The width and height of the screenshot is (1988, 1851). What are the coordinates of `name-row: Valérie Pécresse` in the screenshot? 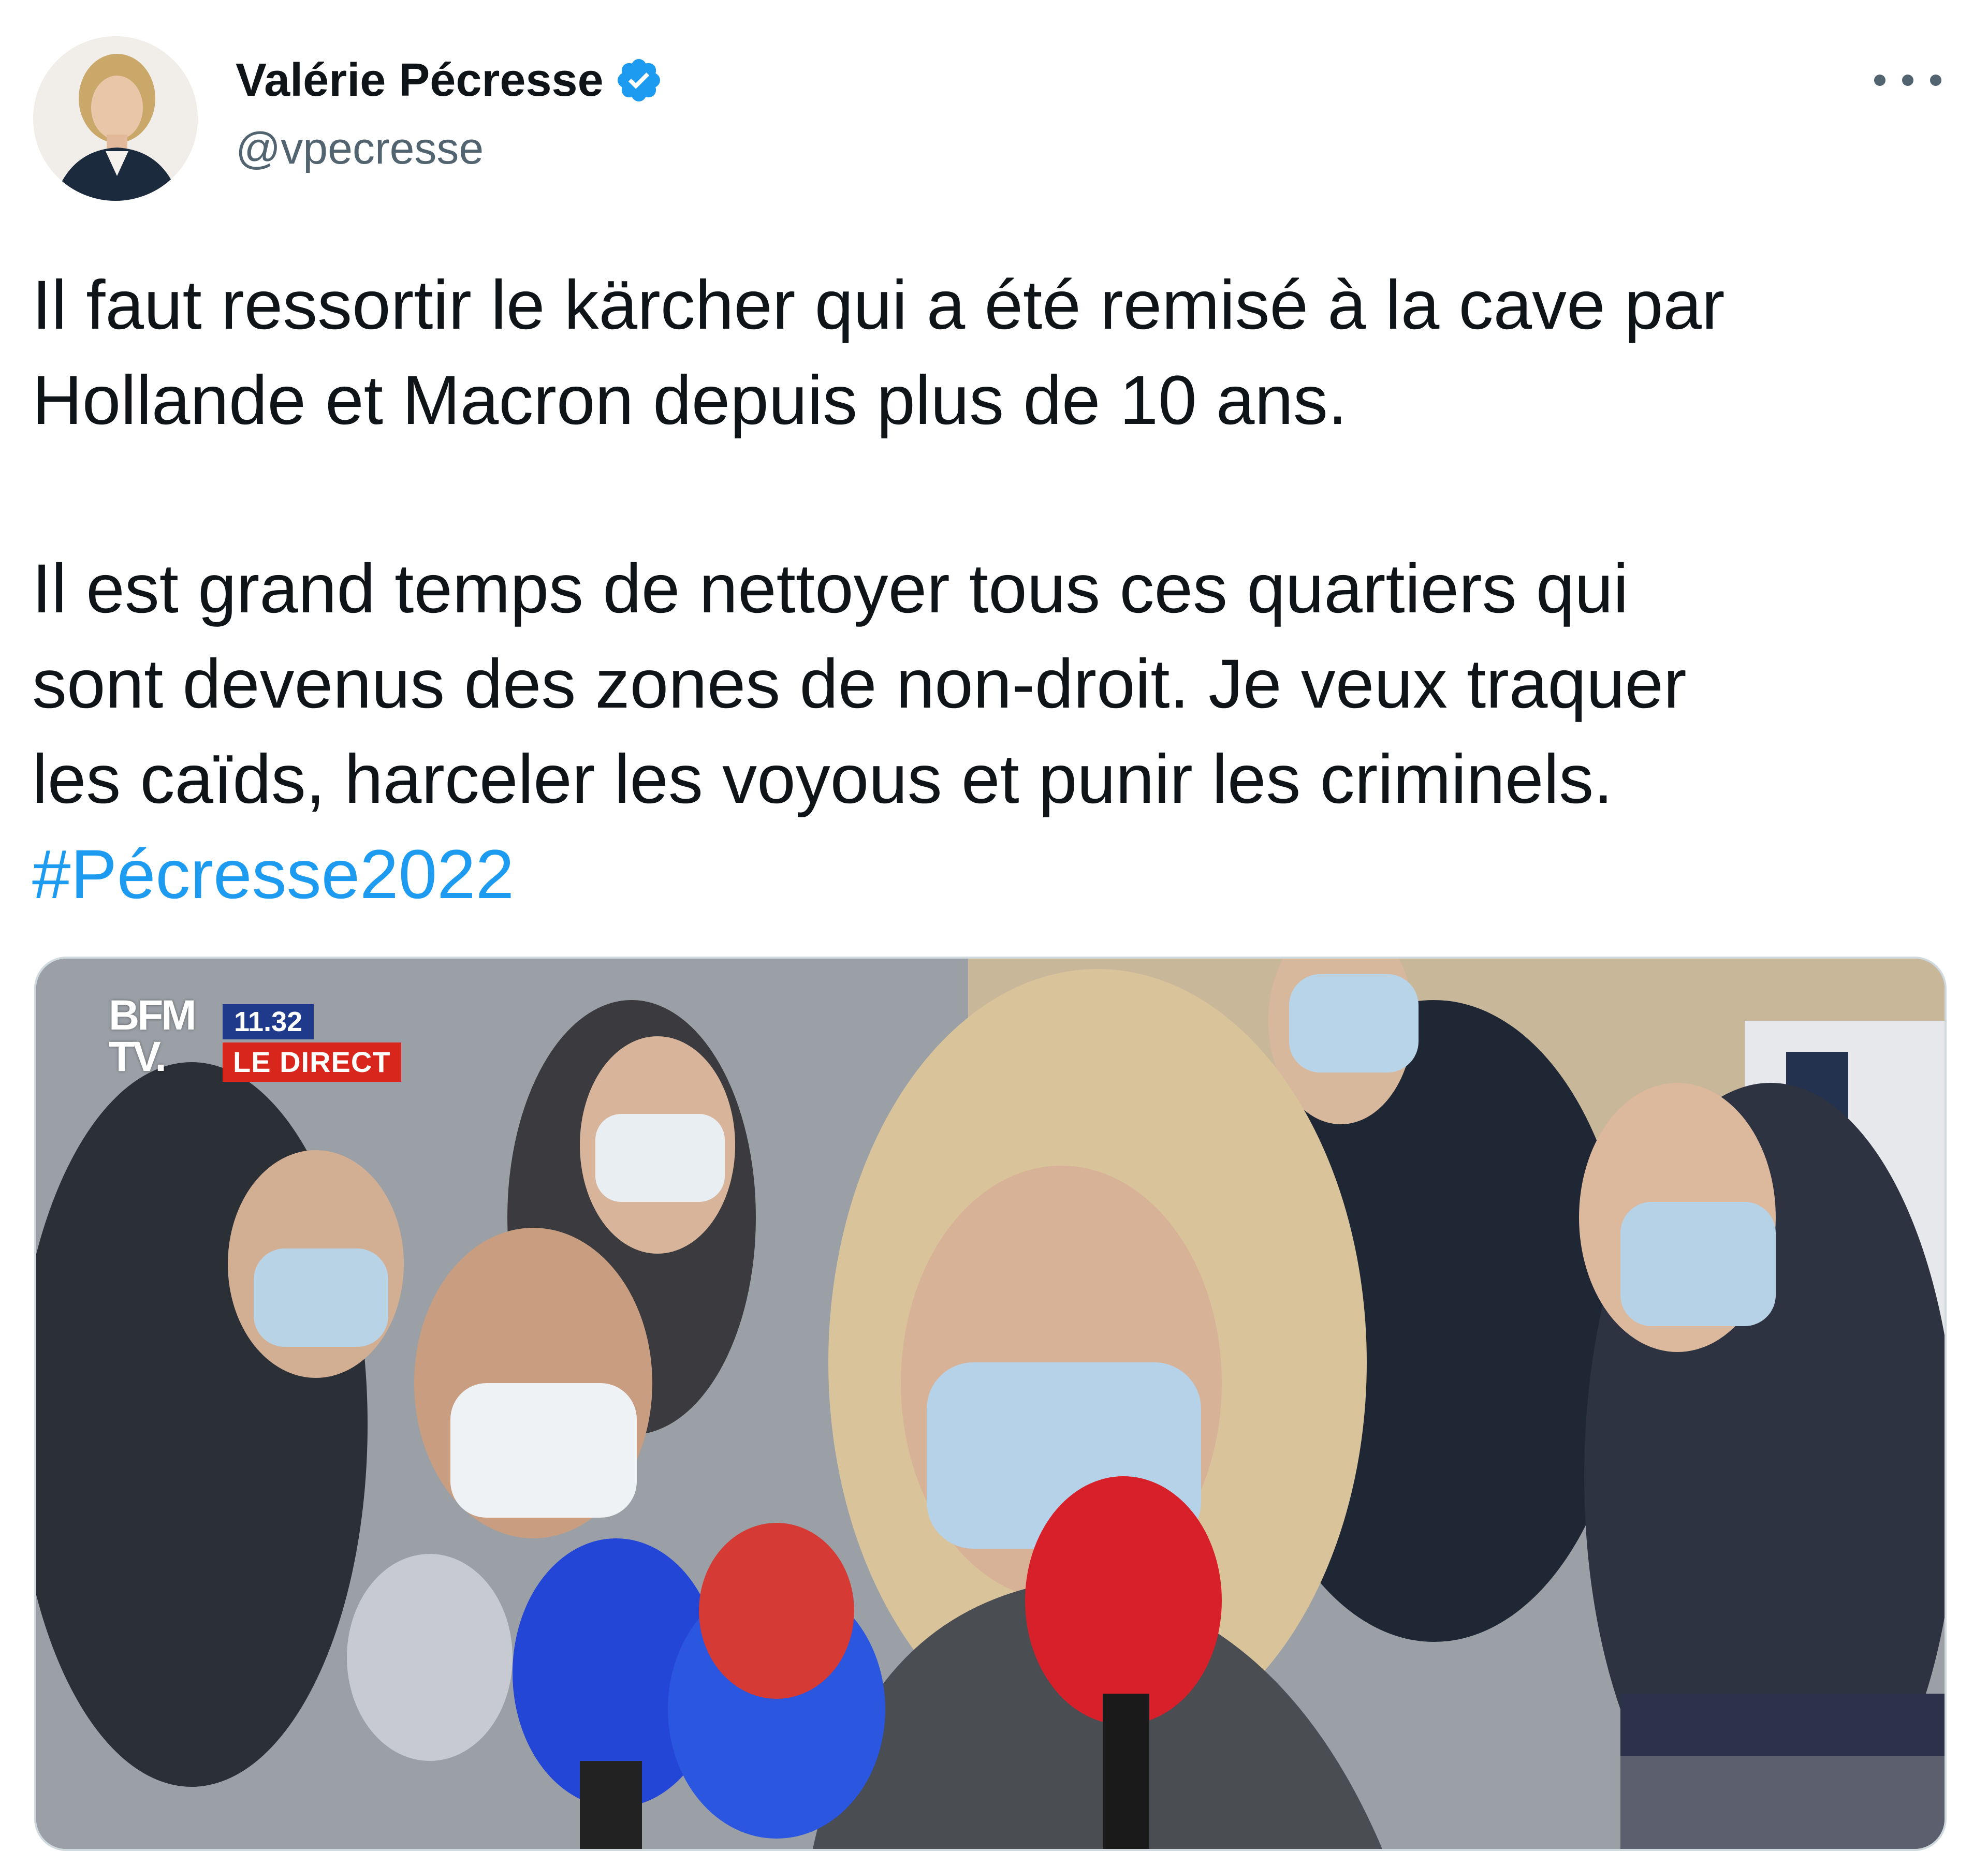 It's located at (450, 80).